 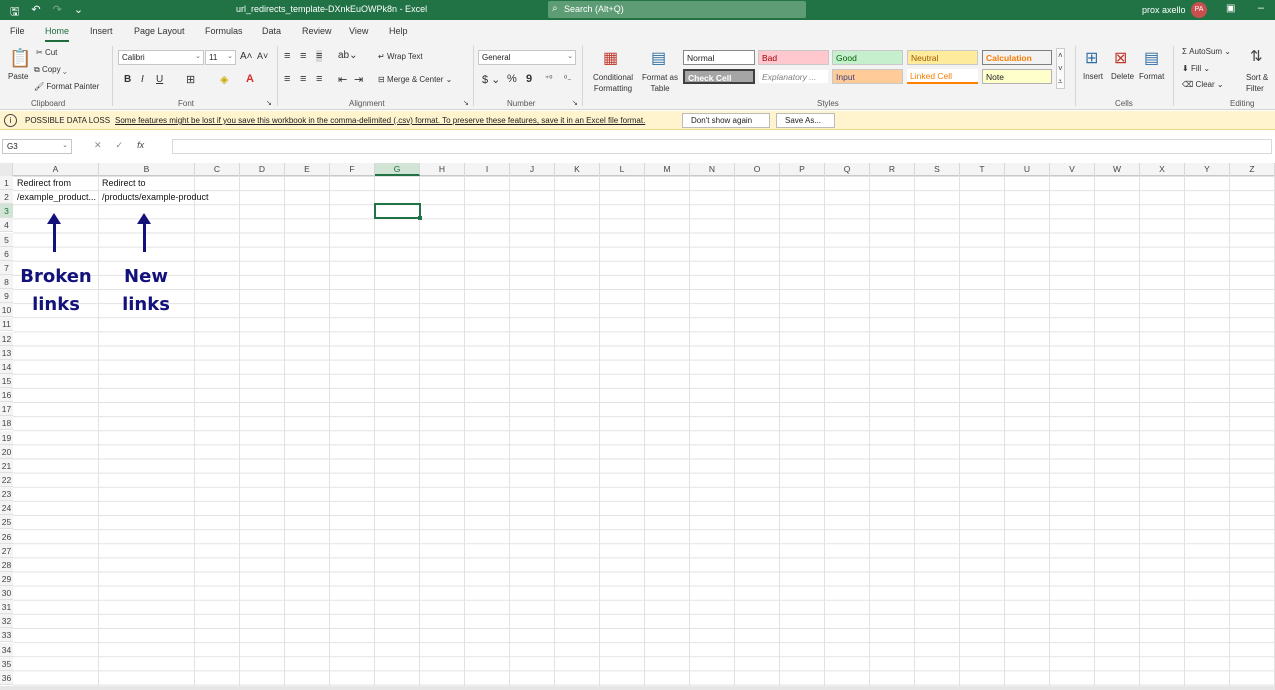 What do you see at coordinates (6, 366) in the screenshot?
I see `row-header-14: 14` at bounding box center [6, 366].